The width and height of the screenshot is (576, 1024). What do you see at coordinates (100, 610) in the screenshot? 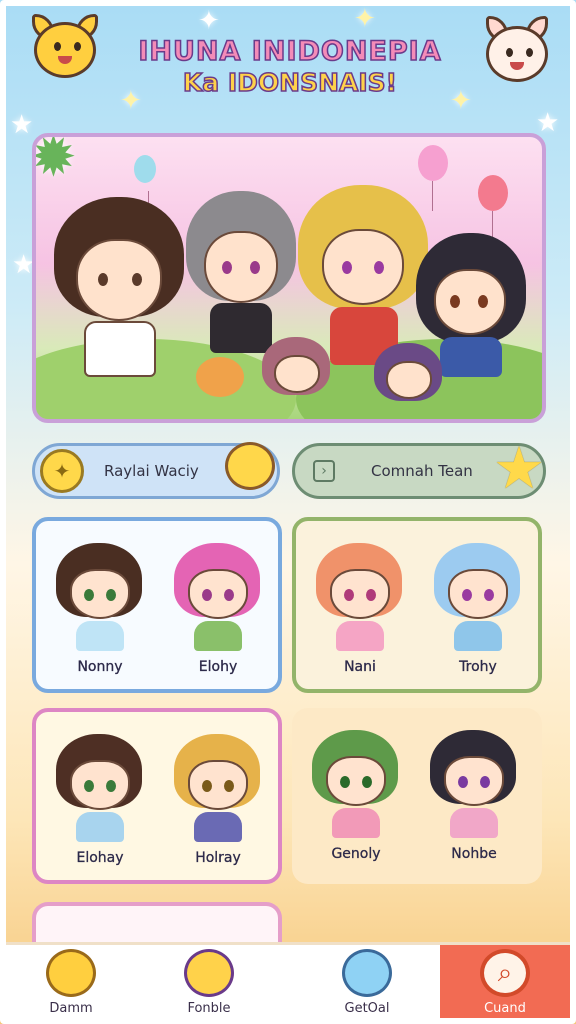
I see `character-portrait: Nonny` at bounding box center [100, 610].